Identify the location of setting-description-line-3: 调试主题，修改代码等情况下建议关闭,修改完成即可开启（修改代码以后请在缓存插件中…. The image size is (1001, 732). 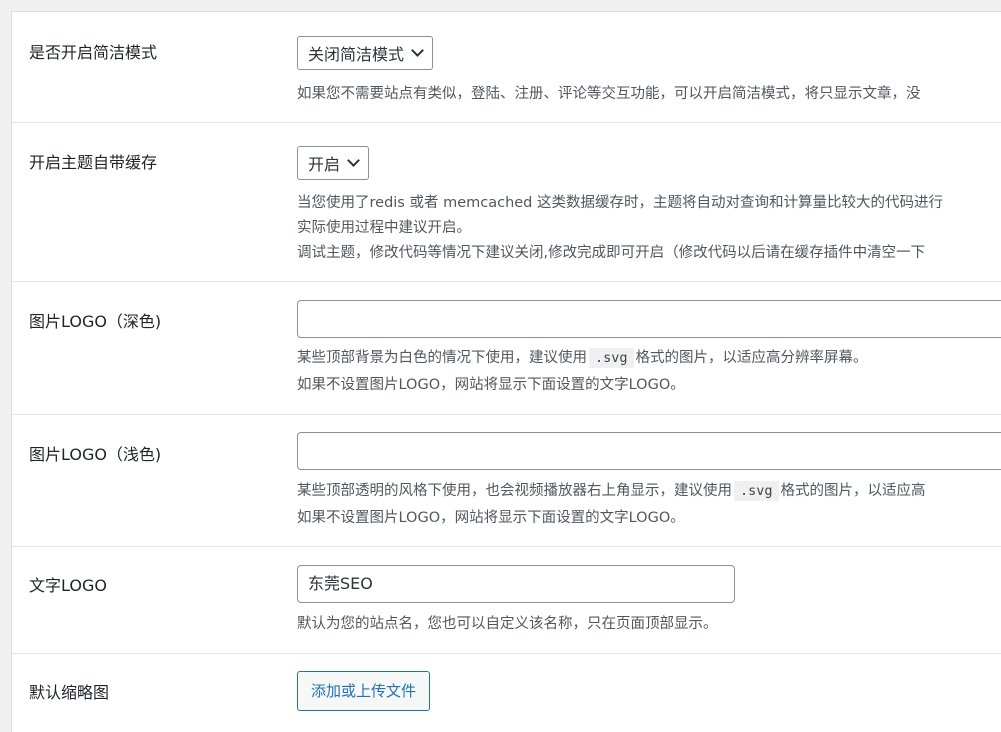
(611, 253).